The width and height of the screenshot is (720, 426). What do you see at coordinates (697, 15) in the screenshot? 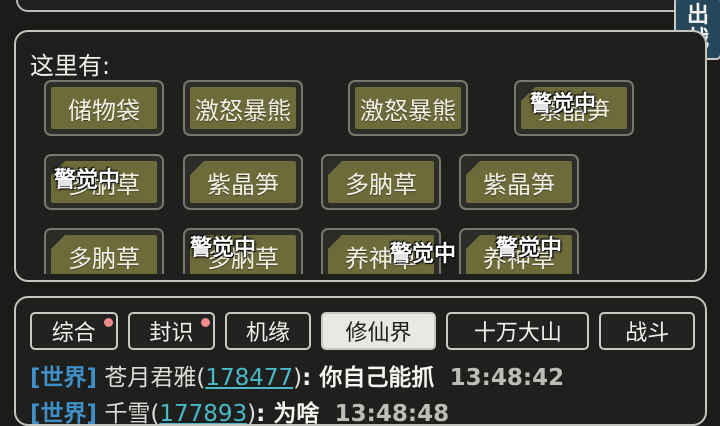
I see `battle-tab-label-1: 出` at bounding box center [697, 15].